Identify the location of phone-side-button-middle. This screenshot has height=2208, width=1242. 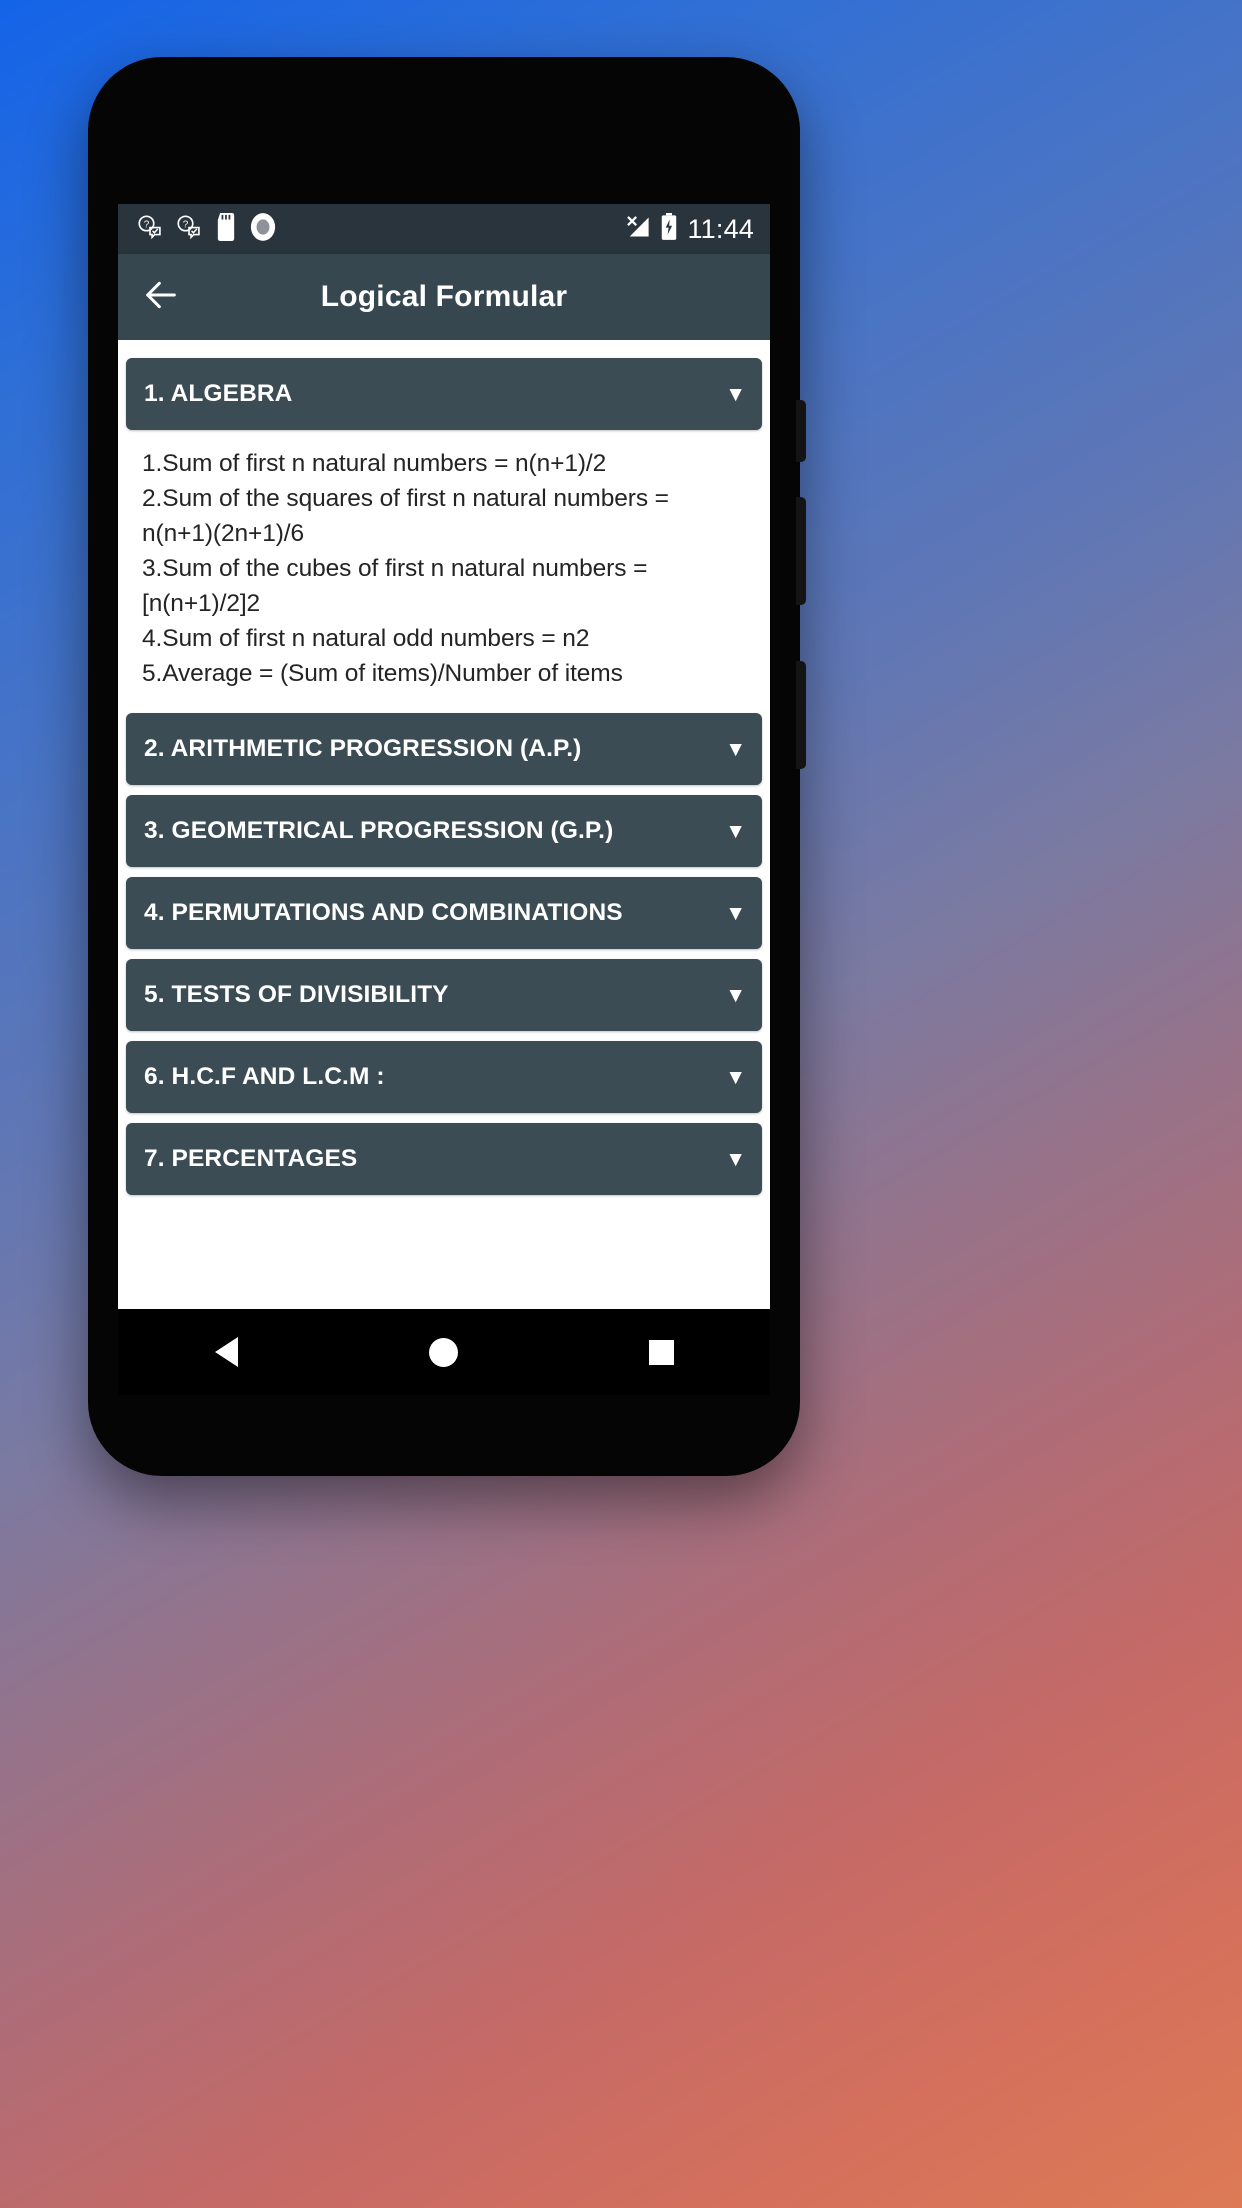
(801, 551).